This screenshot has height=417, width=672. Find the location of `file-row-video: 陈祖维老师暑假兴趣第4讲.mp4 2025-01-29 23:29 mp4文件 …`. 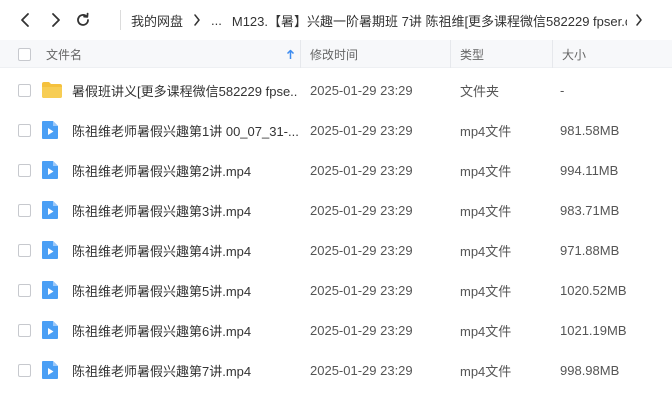

file-row-video: 陈祖维老师暑假兴趣第4讲.mp4 2025-01-29 23:29 mp4文件 … is located at coordinates (336, 250).